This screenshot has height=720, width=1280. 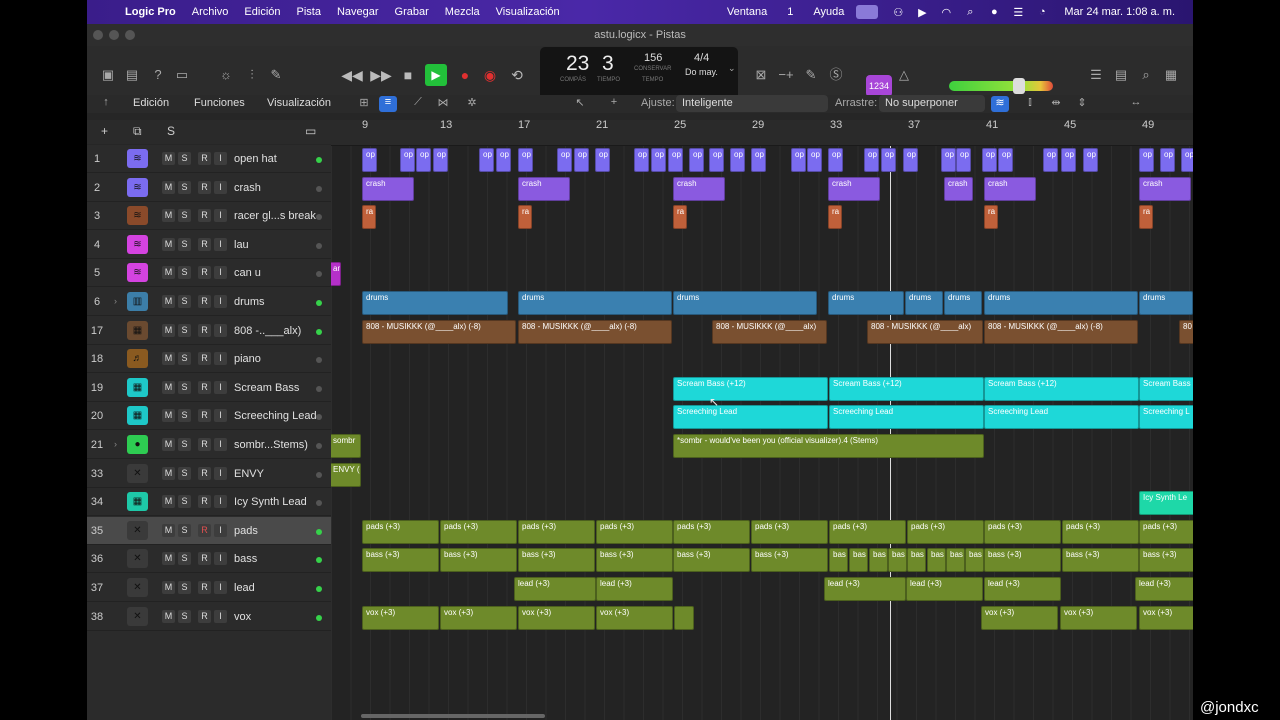 What do you see at coordinates (275, 216) in the screenshot?
I see `track-name: racer gl...s break` at bounding box center [275, 216].